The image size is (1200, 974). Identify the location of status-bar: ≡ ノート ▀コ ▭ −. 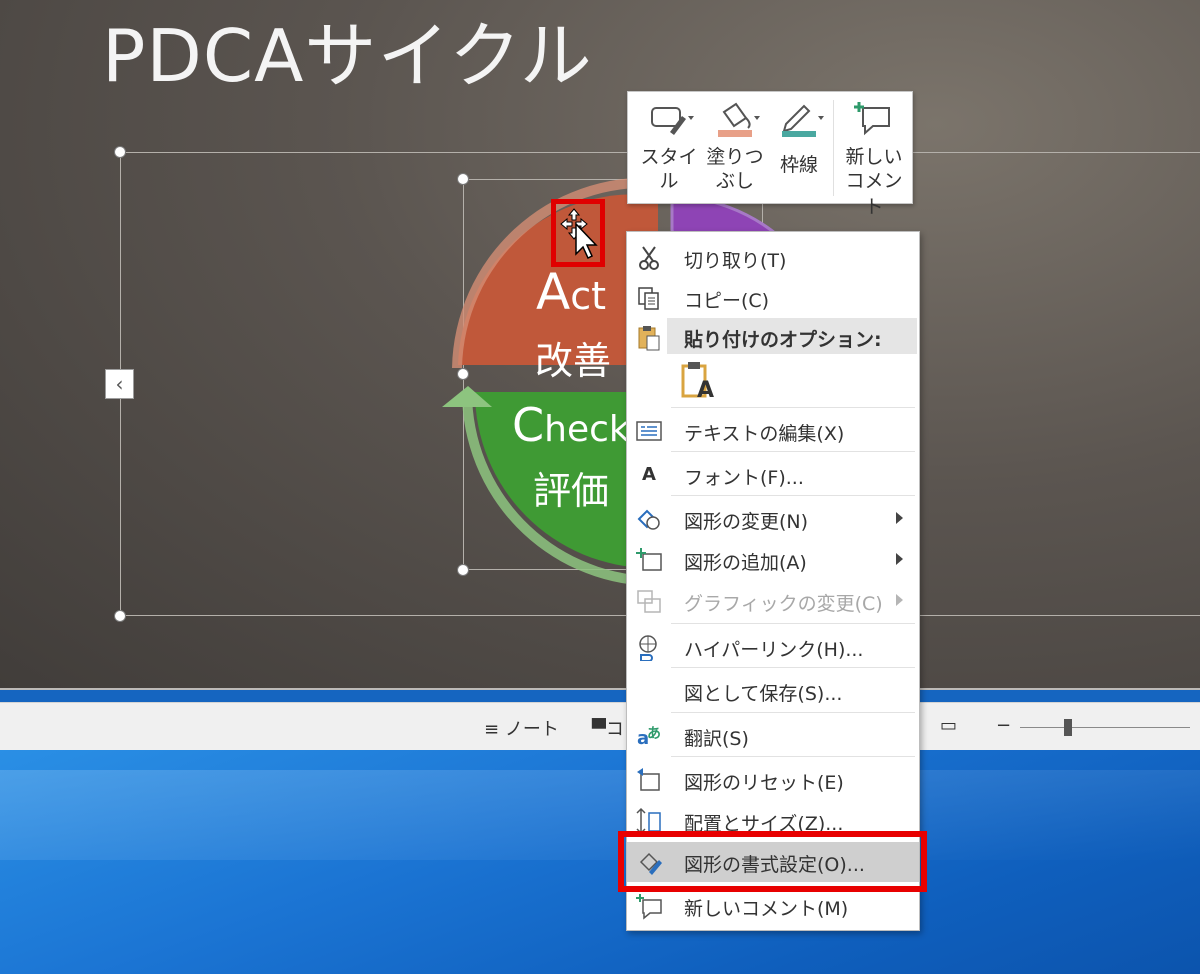
(600, 726).